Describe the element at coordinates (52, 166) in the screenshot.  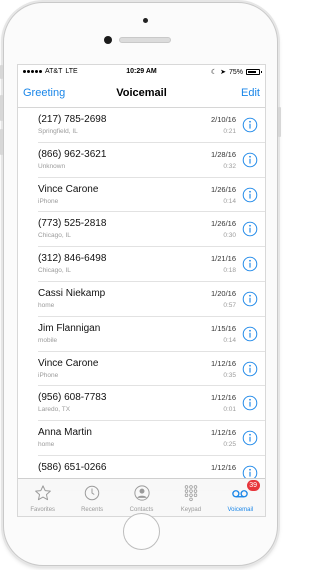
I see `caller-detail: Unknown` at that location.